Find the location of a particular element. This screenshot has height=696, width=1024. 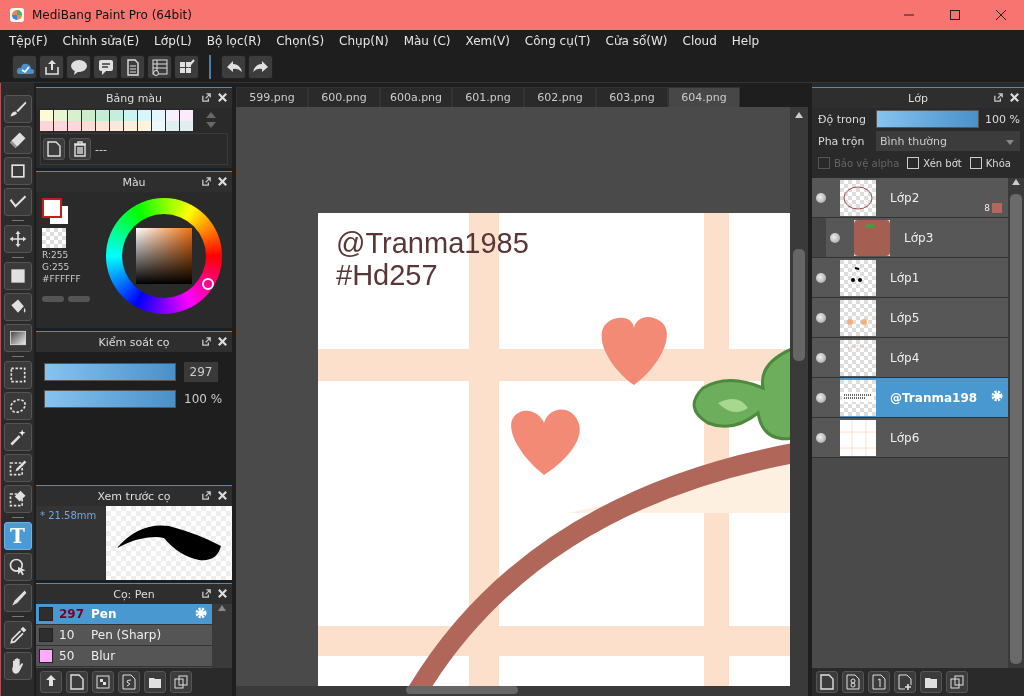

file-tab: 602.png is located at coordinates (560, 97).